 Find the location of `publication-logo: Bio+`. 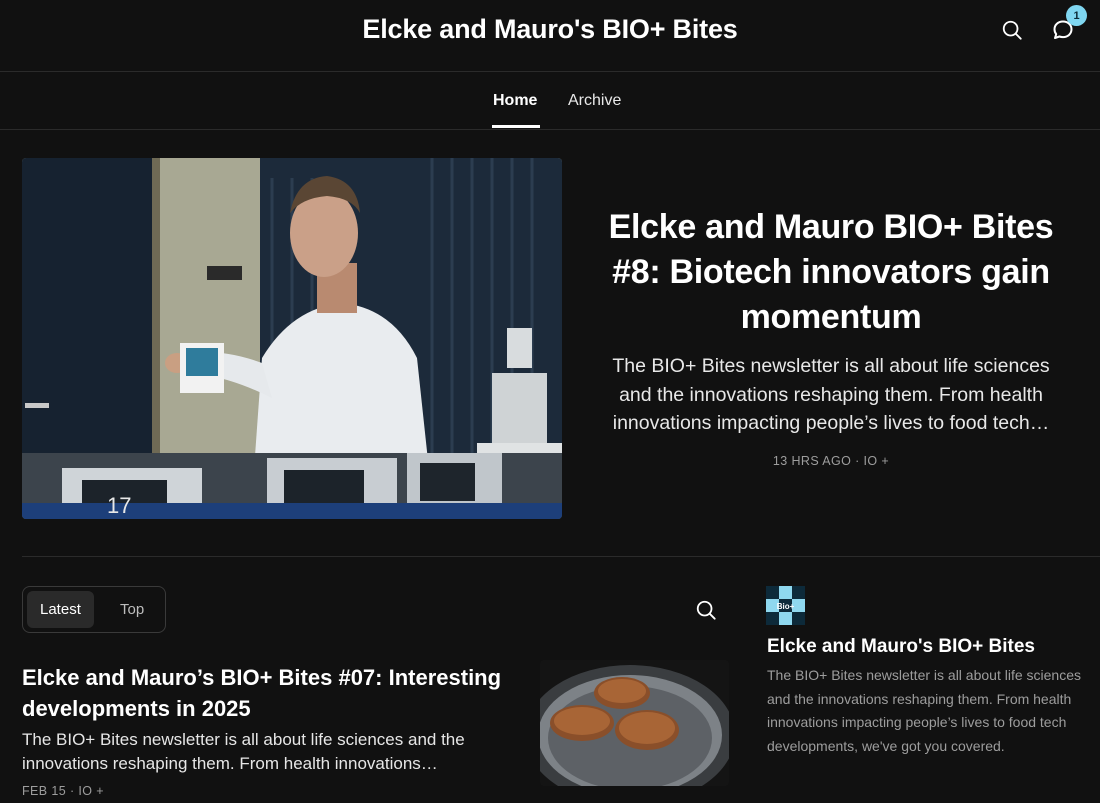

publication-logo: Bio+ is located at coordinates (785, 605).